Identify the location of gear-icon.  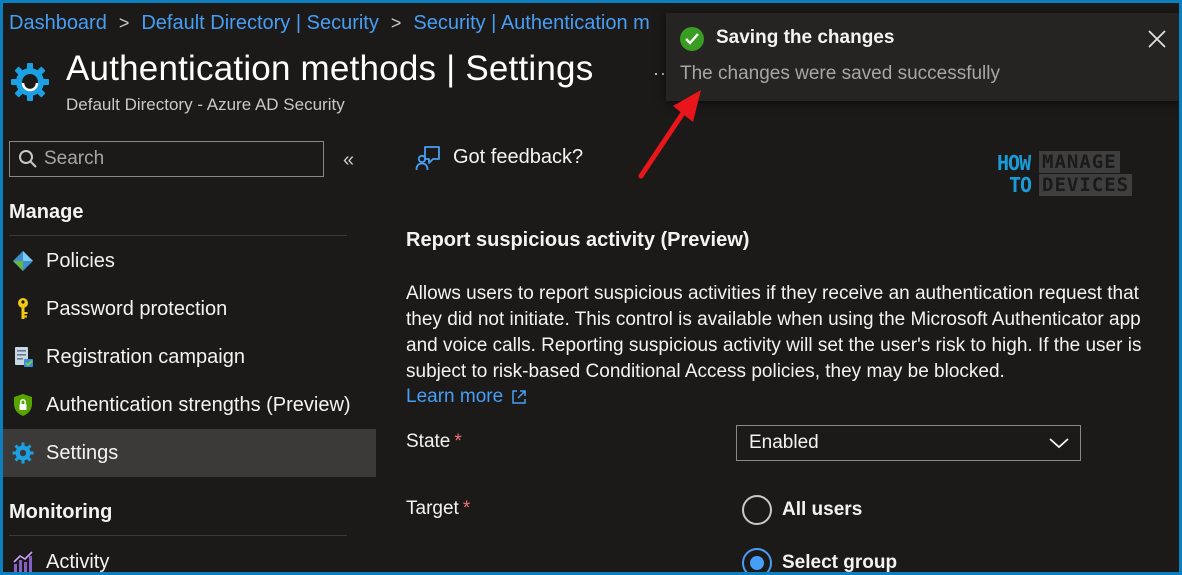
(23, 453).